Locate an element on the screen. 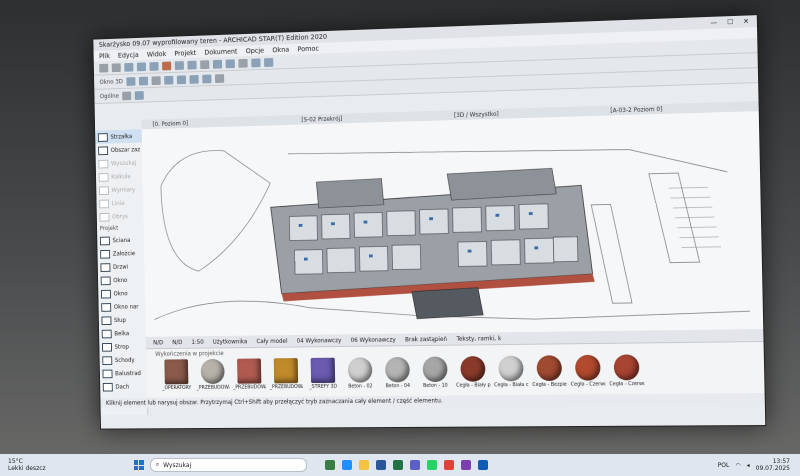 This screenshot has height=476, width=800. tool-wall: Ściana is located at coordinates (120, 240).